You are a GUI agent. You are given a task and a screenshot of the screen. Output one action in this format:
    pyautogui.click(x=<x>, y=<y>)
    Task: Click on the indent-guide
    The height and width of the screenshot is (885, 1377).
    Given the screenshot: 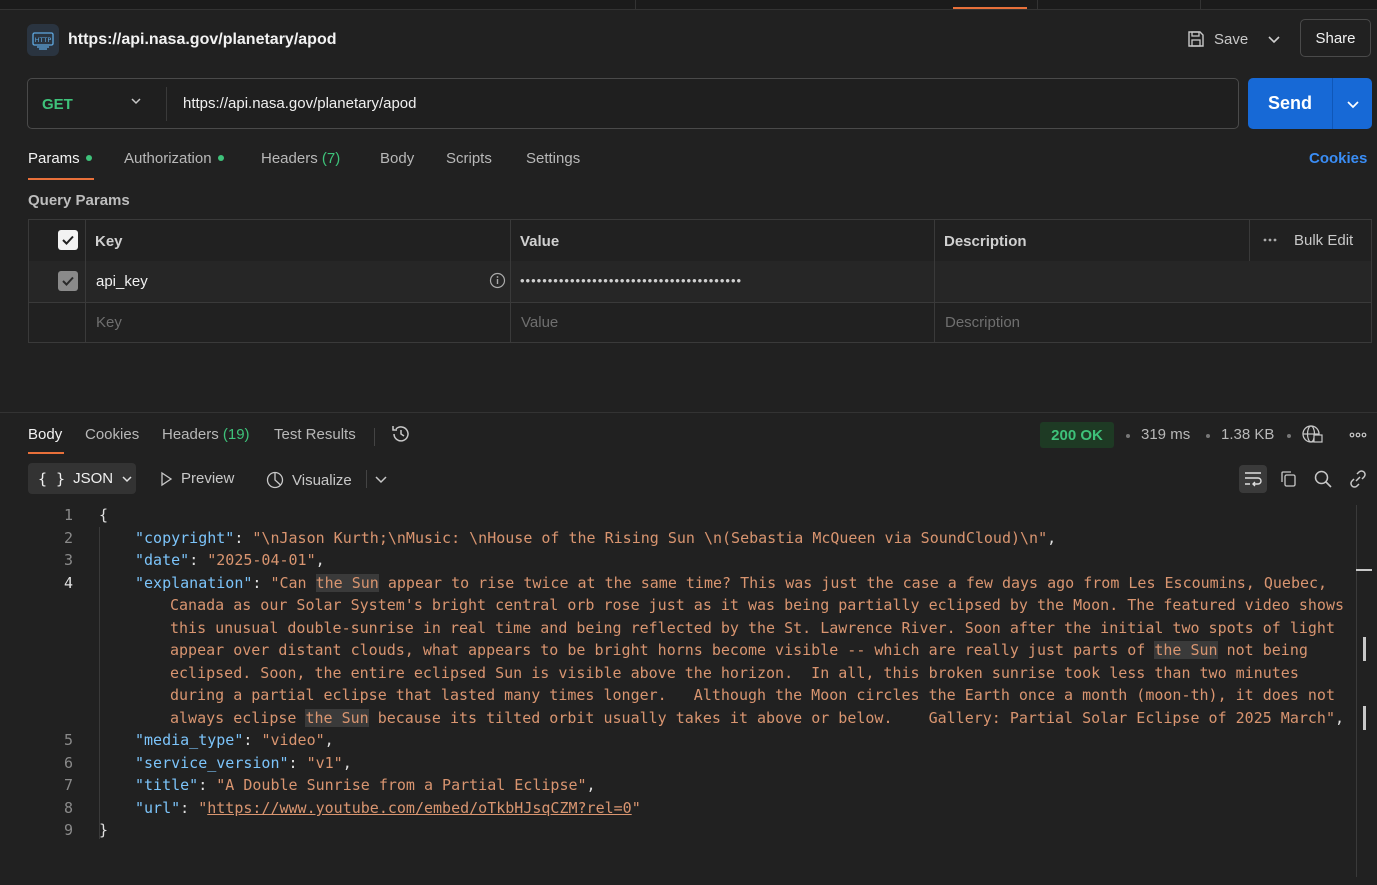 What is the action you would take?
    pyautogui.click(x=99, y=683)
    